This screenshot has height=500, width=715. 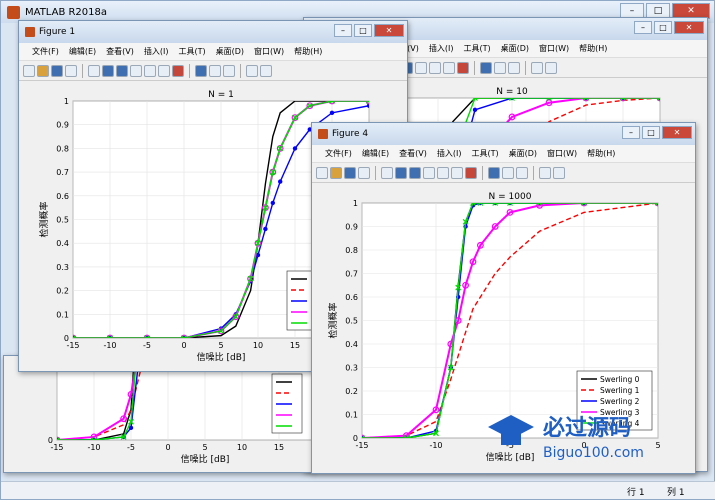 What do you see at coordinates (220, 345) in the screenshot?
I see `x-tick-label: 5` at bounding box center [220, 345].